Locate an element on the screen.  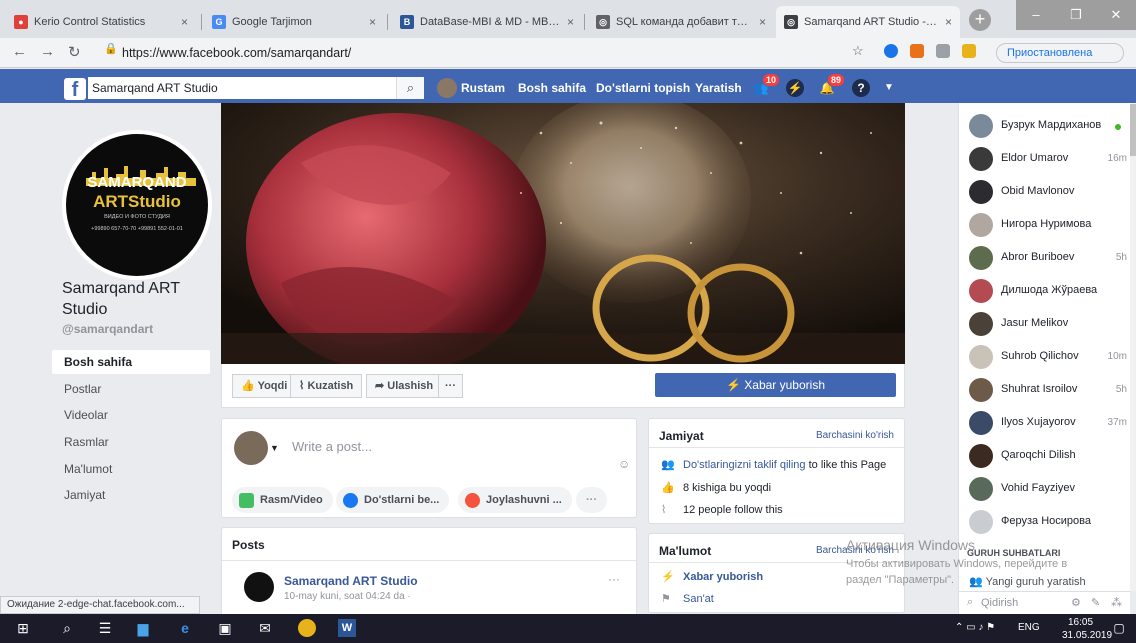
chat-contact: Ilyos Xujayorov 37m is located at coordinates (1047, 423).